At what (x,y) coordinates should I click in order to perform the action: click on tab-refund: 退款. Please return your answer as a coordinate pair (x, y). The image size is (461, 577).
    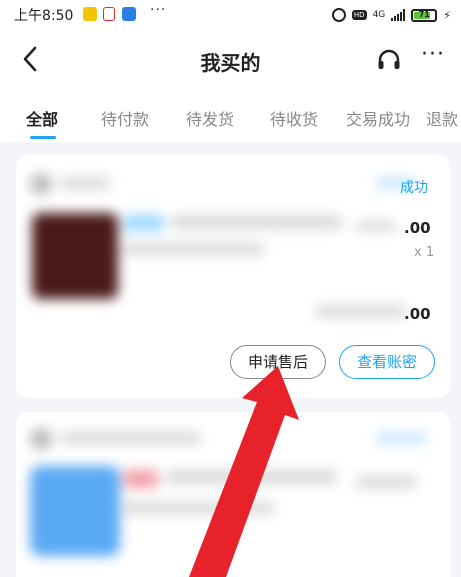
    Looking at the image, I should click on (442, 118).